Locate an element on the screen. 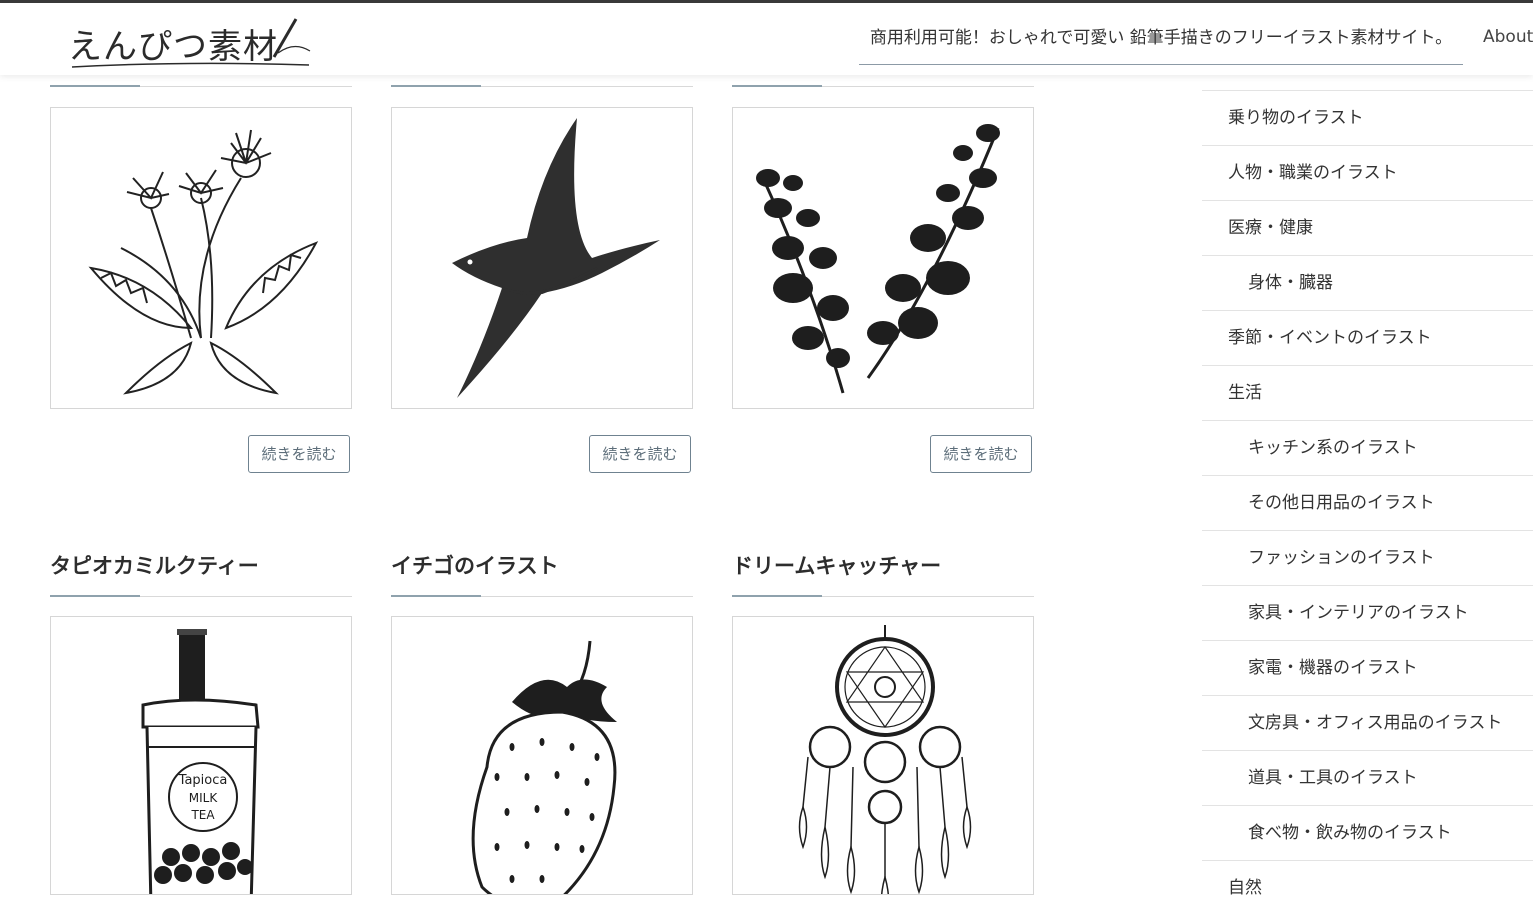 This screenshot has width=1533, height=916. tapioca-thumbnail: Tapioca MILK TEA is located at coordinates (201, 755).